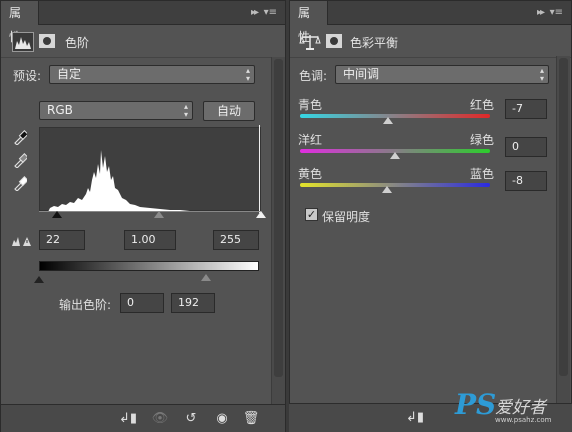 This screenshot has width=572, height=432. Describe the element at coordinates (85, 305) in the screenshot. I see `output-levels-label: 输出色阶:` at that location.